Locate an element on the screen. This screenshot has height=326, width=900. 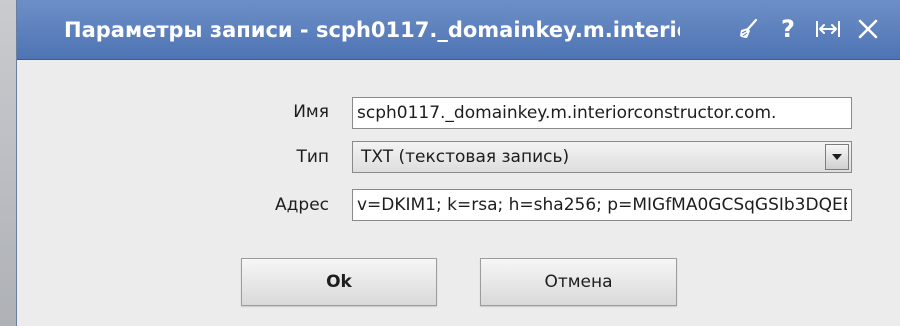
name-input is located at coordinates (602, 113).